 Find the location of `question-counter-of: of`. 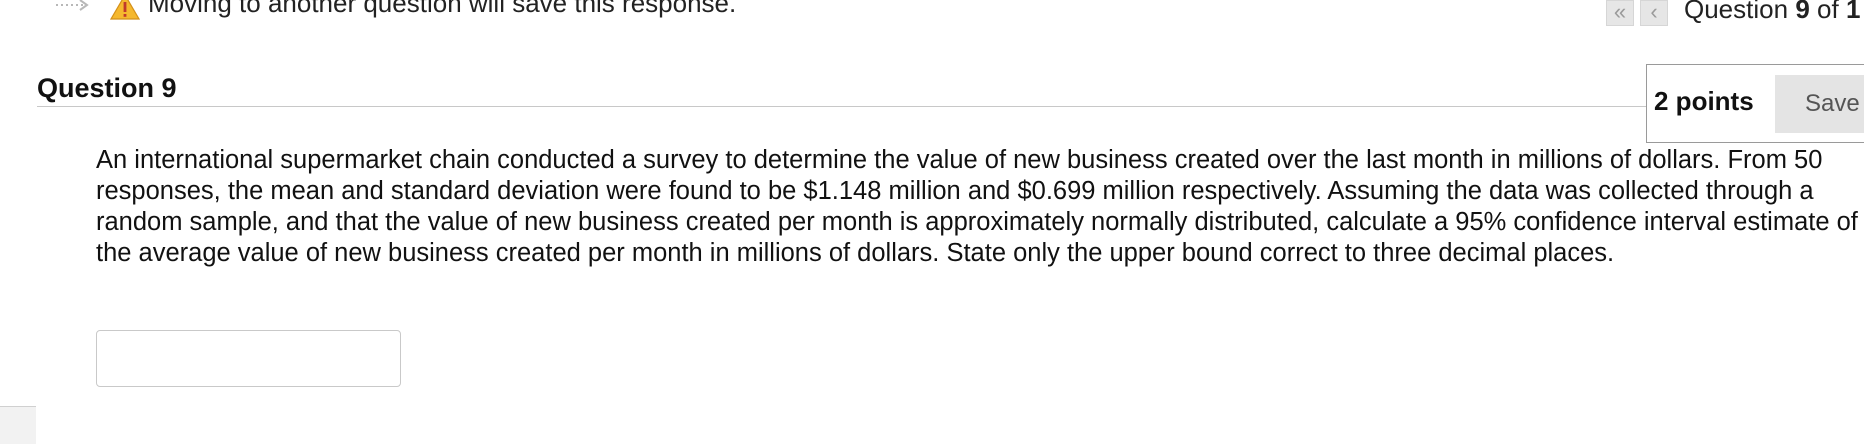

question-counter-of: of is located at coordinates (1828, 12).